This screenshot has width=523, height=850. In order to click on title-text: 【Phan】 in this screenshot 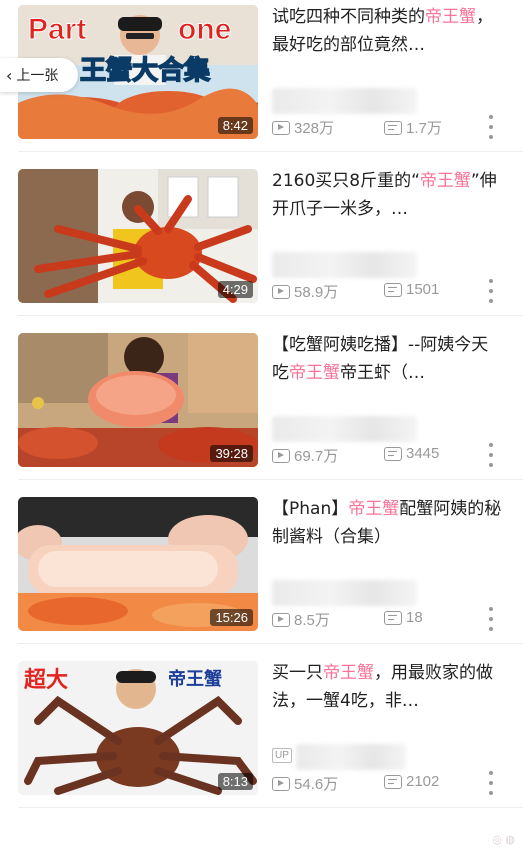, I will do `click(310, 509)`.